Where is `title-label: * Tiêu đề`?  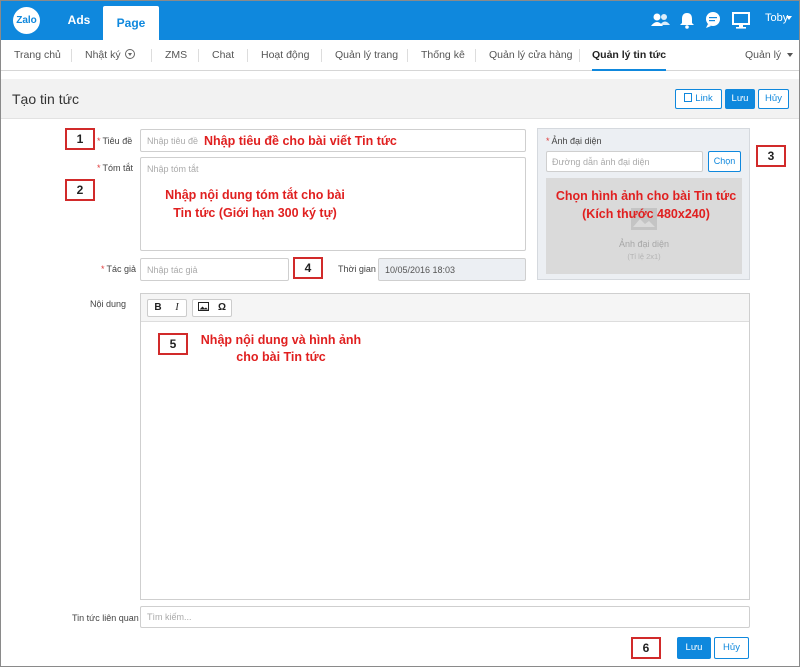
title-label: * Tiêu đề is located at coordinates (114, 141).